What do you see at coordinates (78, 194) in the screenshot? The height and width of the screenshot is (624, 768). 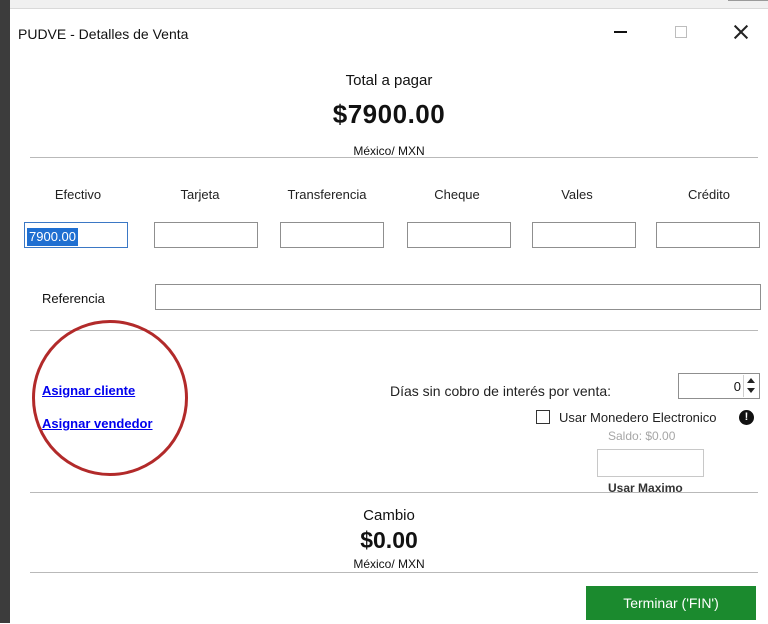 I see `payment-label-cash: Efectivo` at bounding box center [78, 194].